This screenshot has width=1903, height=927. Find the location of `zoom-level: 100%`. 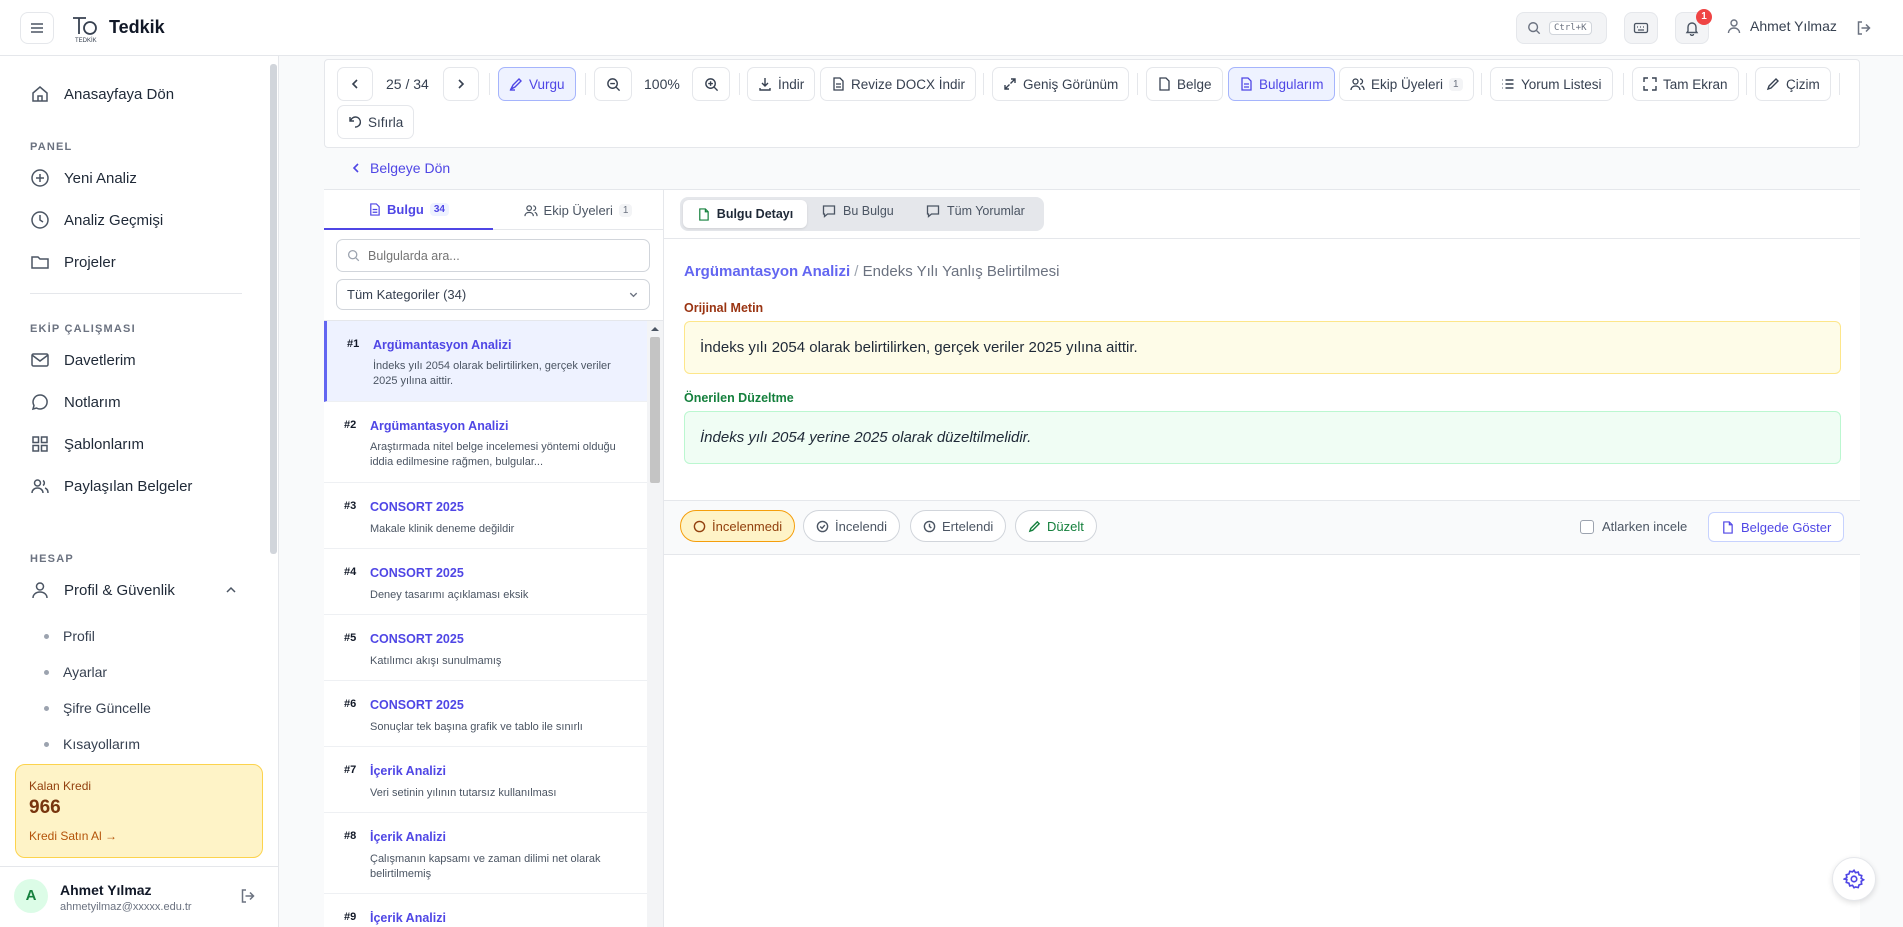

zoom-level: 100% is located at coordinates (662, 84).